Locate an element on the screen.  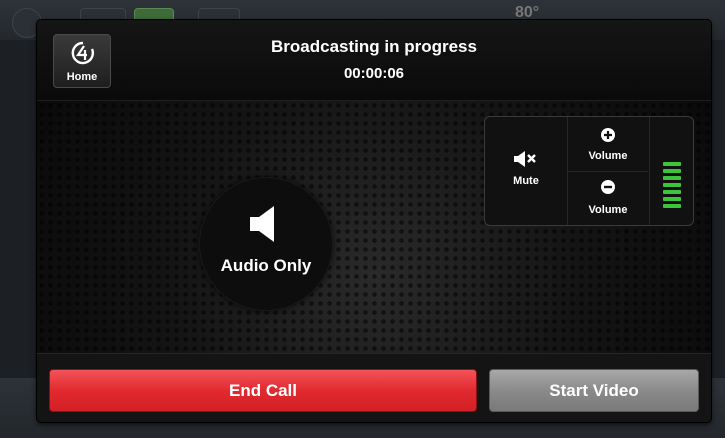
plus-circle-icon is located at coordinates (608, 135).